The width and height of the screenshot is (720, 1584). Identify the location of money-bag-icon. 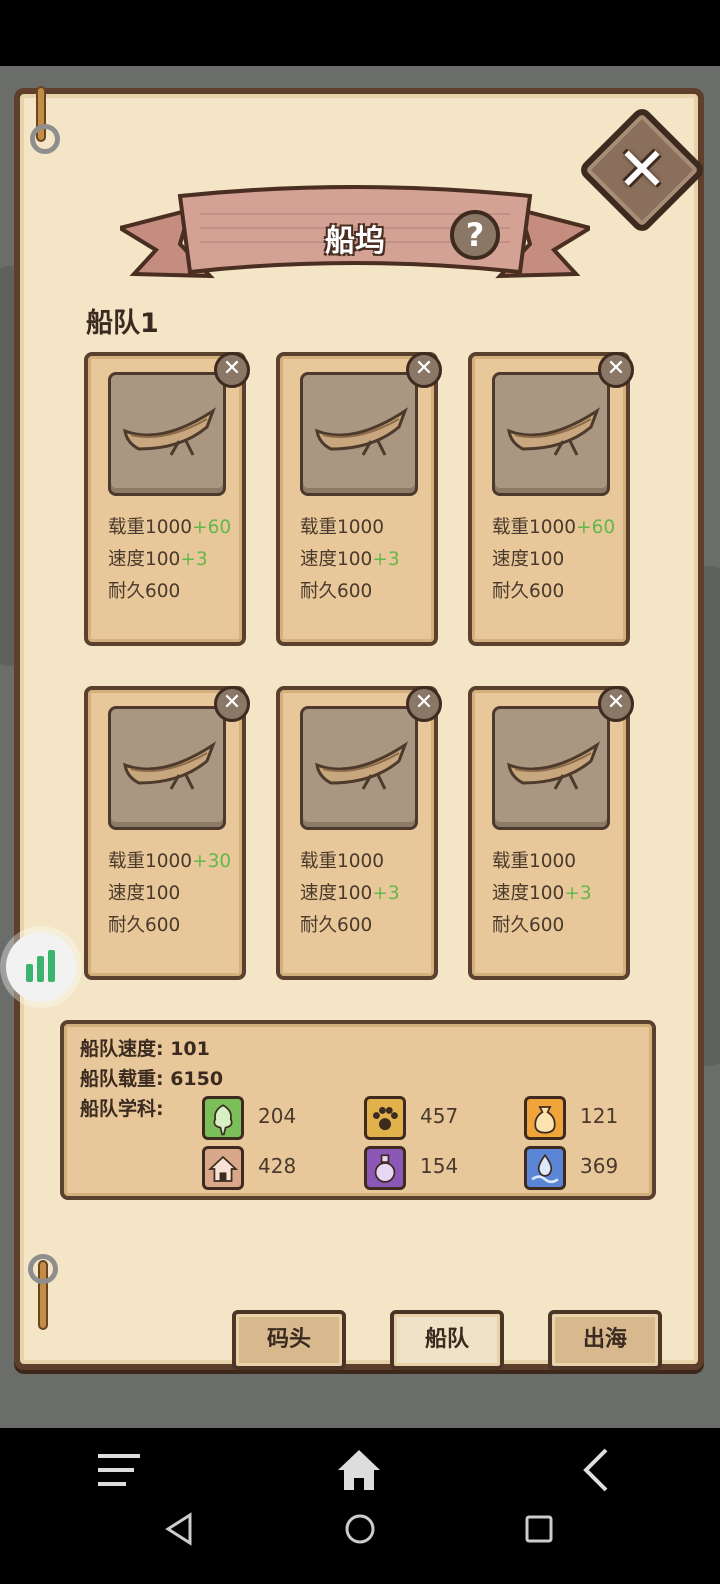
(545, 1118).